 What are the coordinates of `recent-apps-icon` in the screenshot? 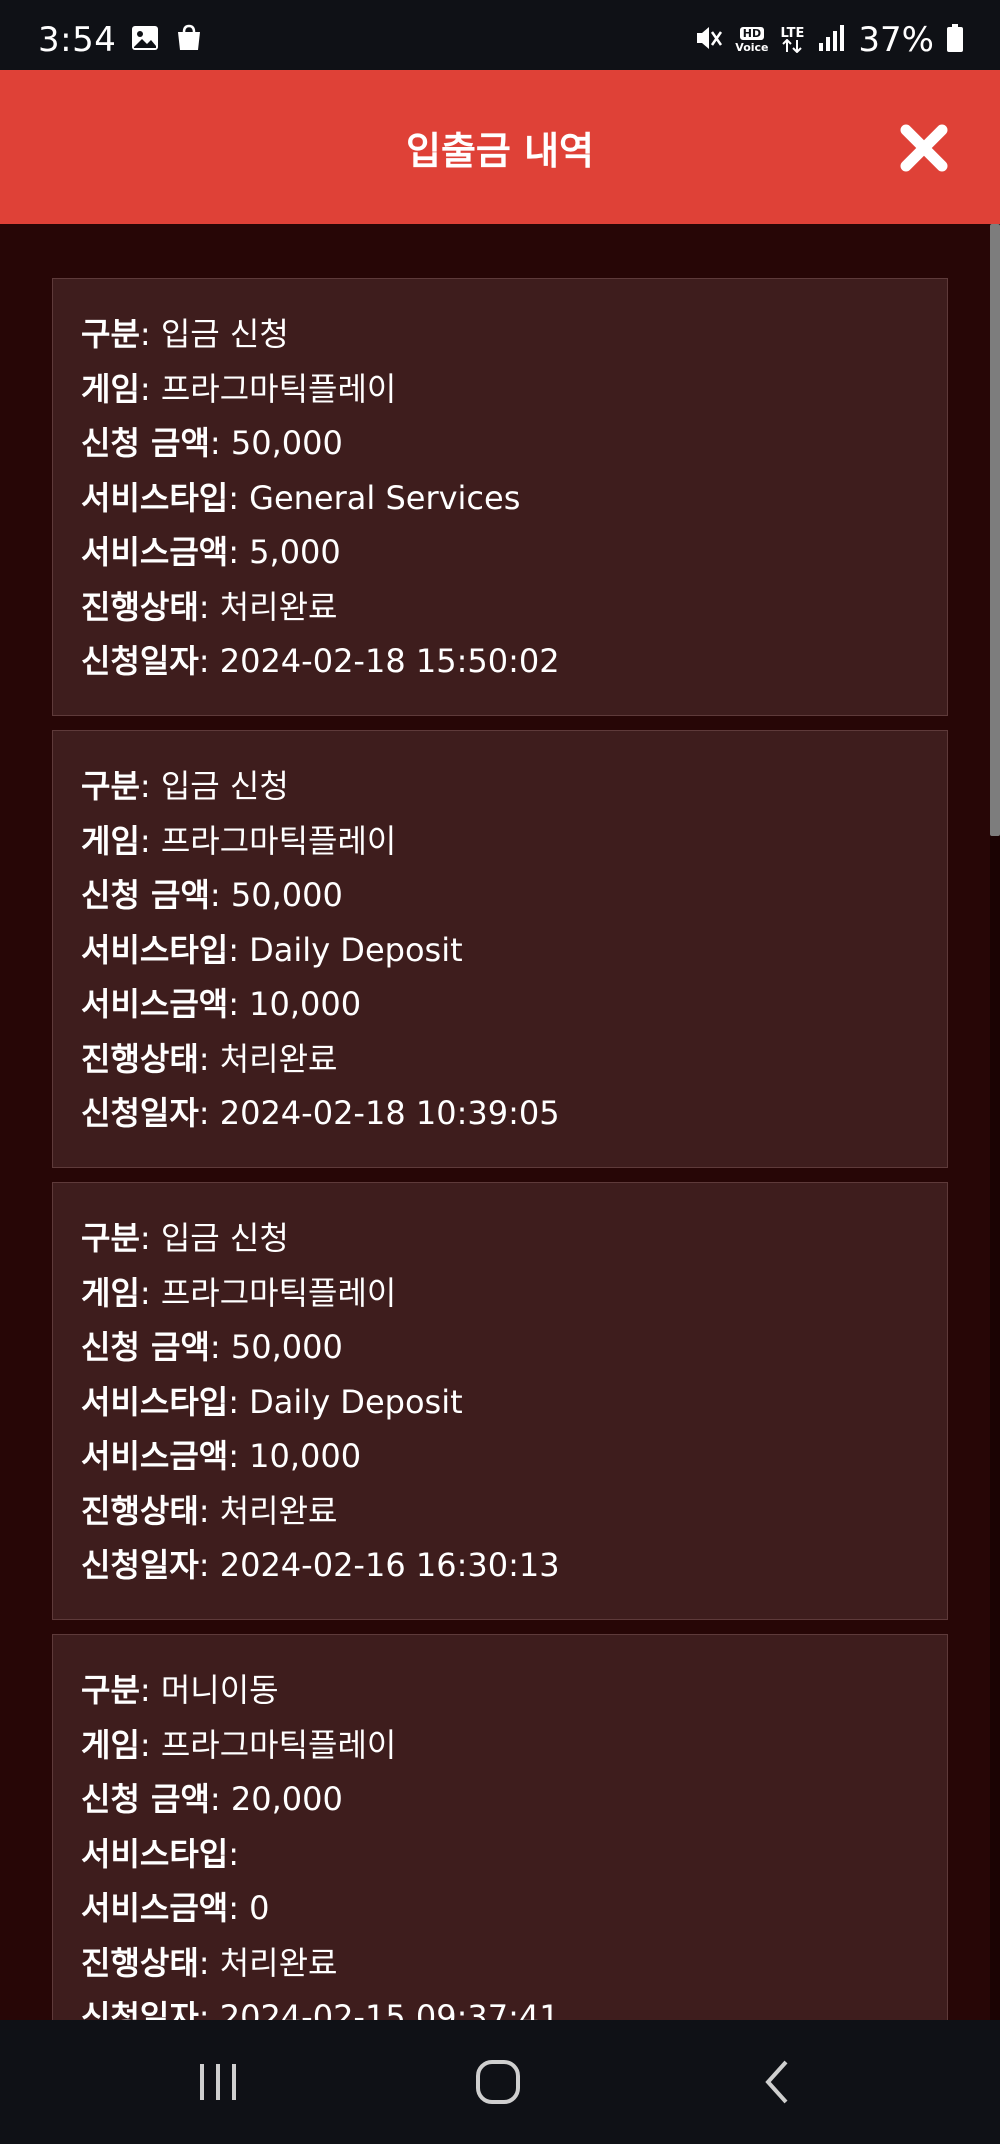 It's located at (218, 2082).